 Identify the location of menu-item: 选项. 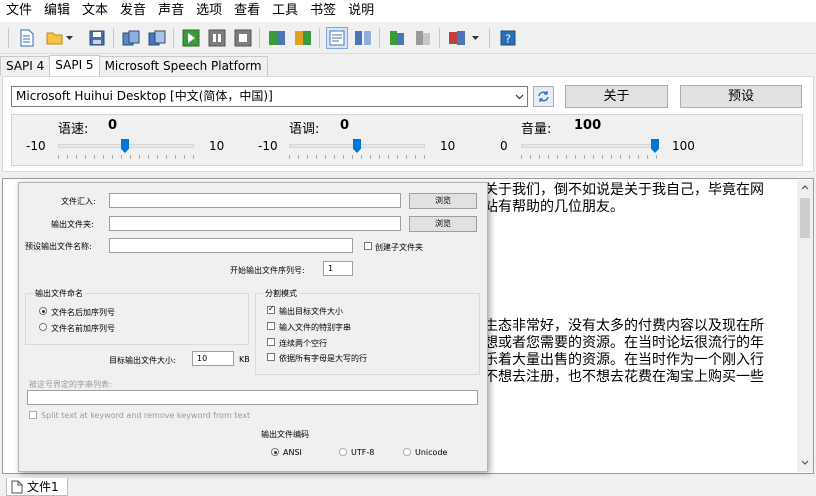
(209, 11).